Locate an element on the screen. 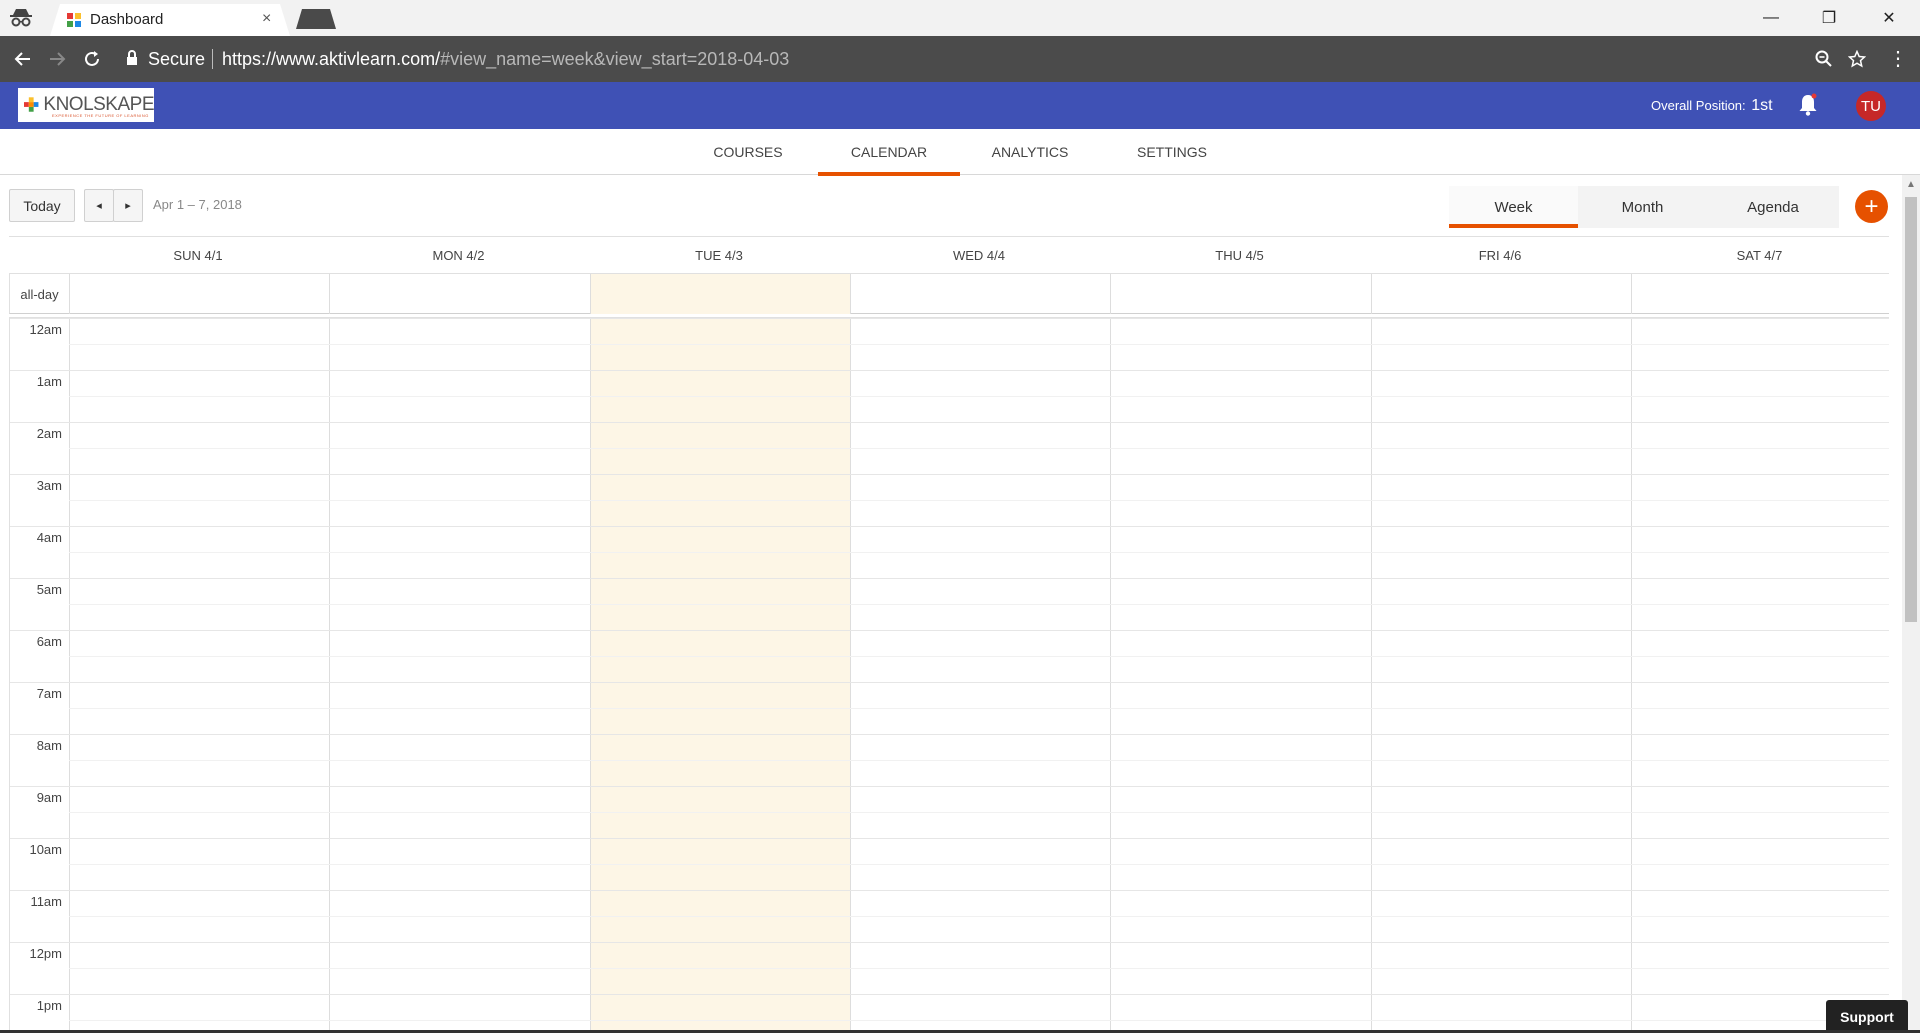  omnibox-separator is located at coordinates (212, 59).